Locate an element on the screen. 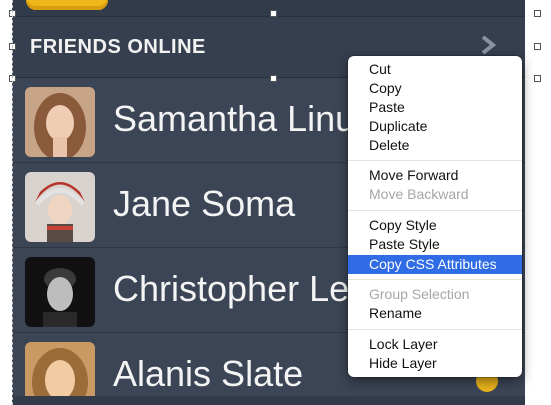  menu-item-hide-layer: Hide Layer is located at coordinates (435, 363).